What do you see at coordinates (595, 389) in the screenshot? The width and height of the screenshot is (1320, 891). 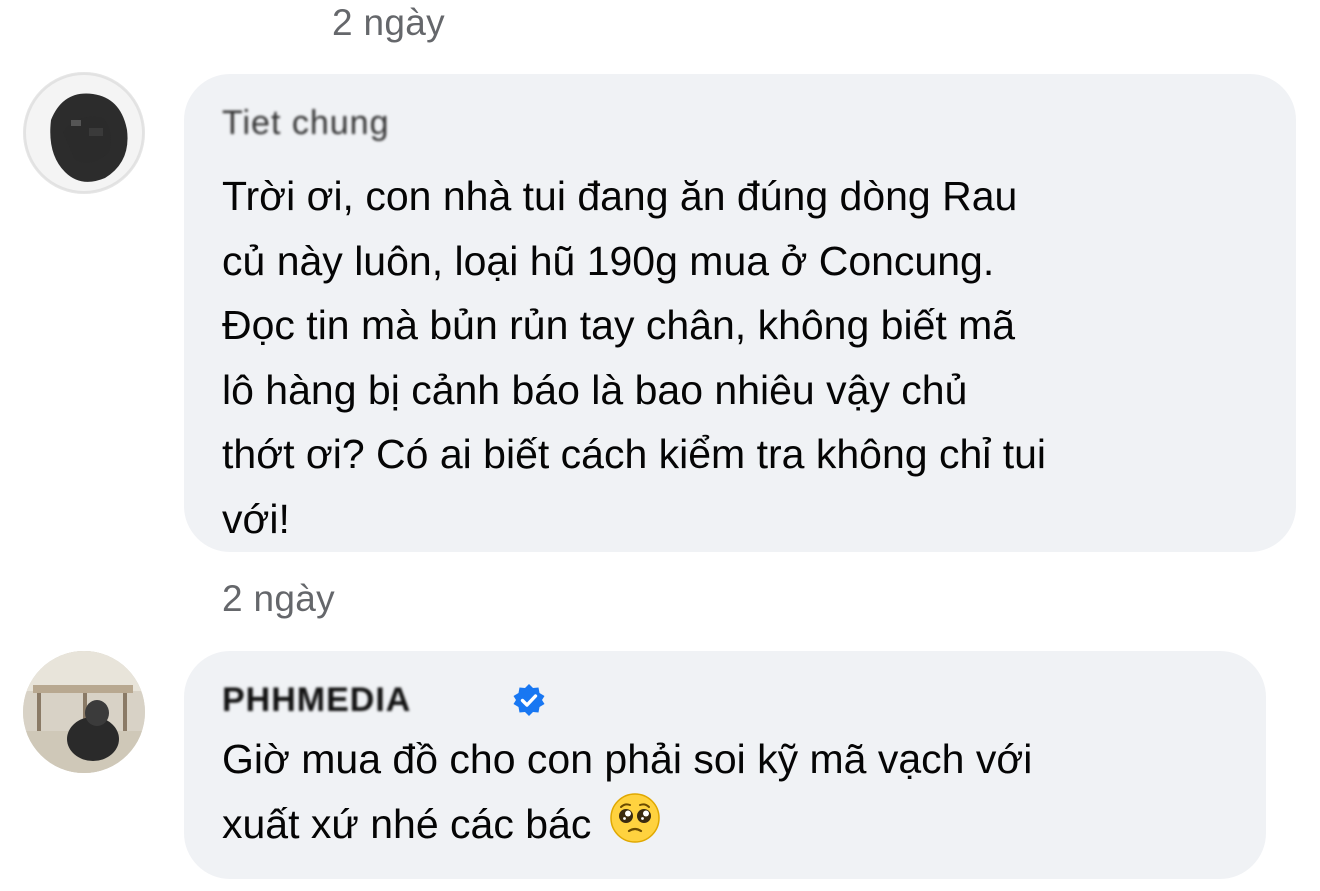 I see `comment-line: lô hàng bị cảnh báo là bao nhiêu vậy chủ` at bounding box center [595, 389].